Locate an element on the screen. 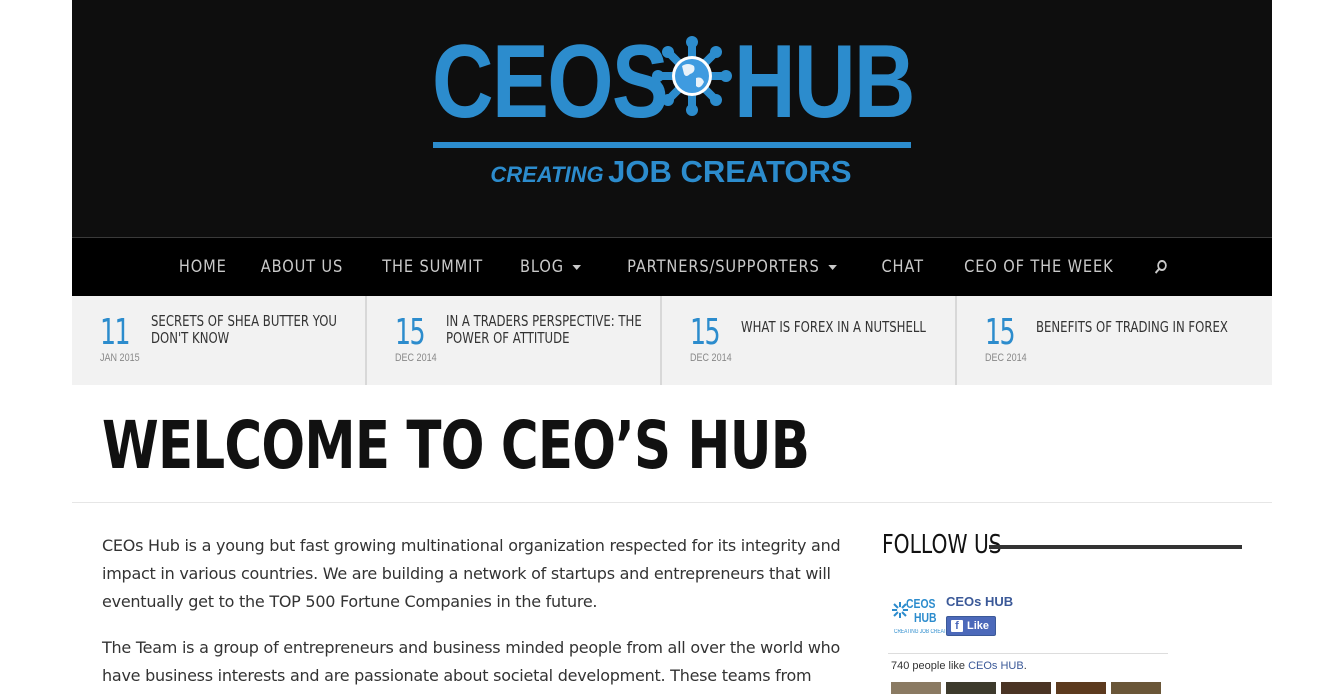 Image resolution: width=1344 pixels, height=694 pixels. nav-item-label: BLOG is located at coordinates (542, 267).